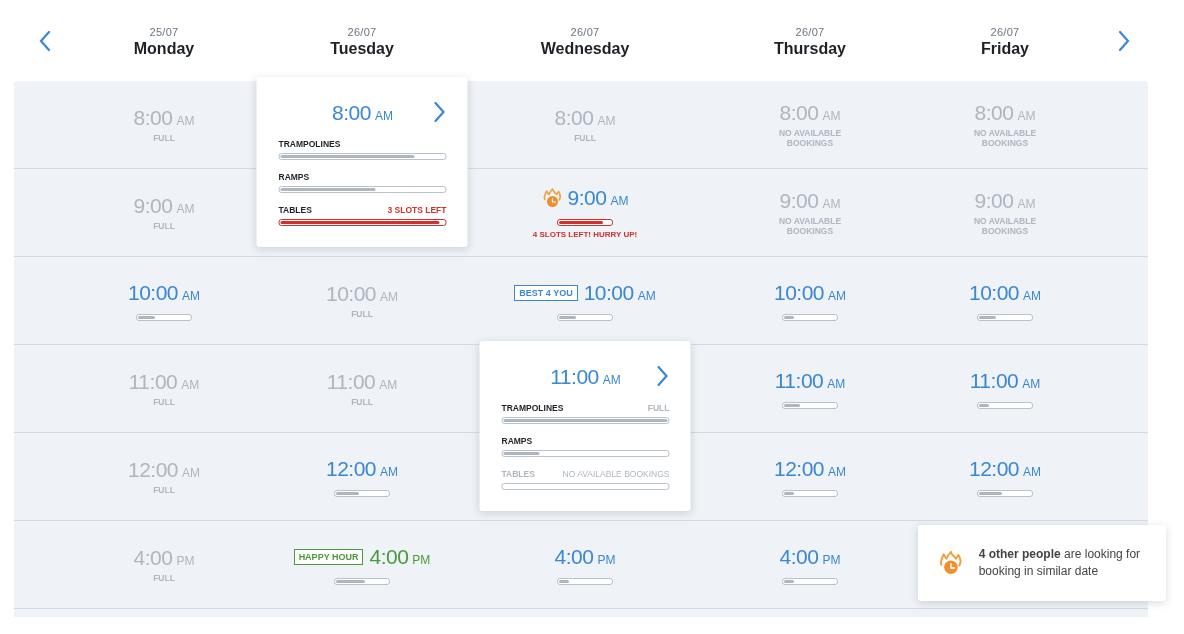 This screenshot has height=634, width=1184. I want to click on day-name: Monday, so click(164, 49).